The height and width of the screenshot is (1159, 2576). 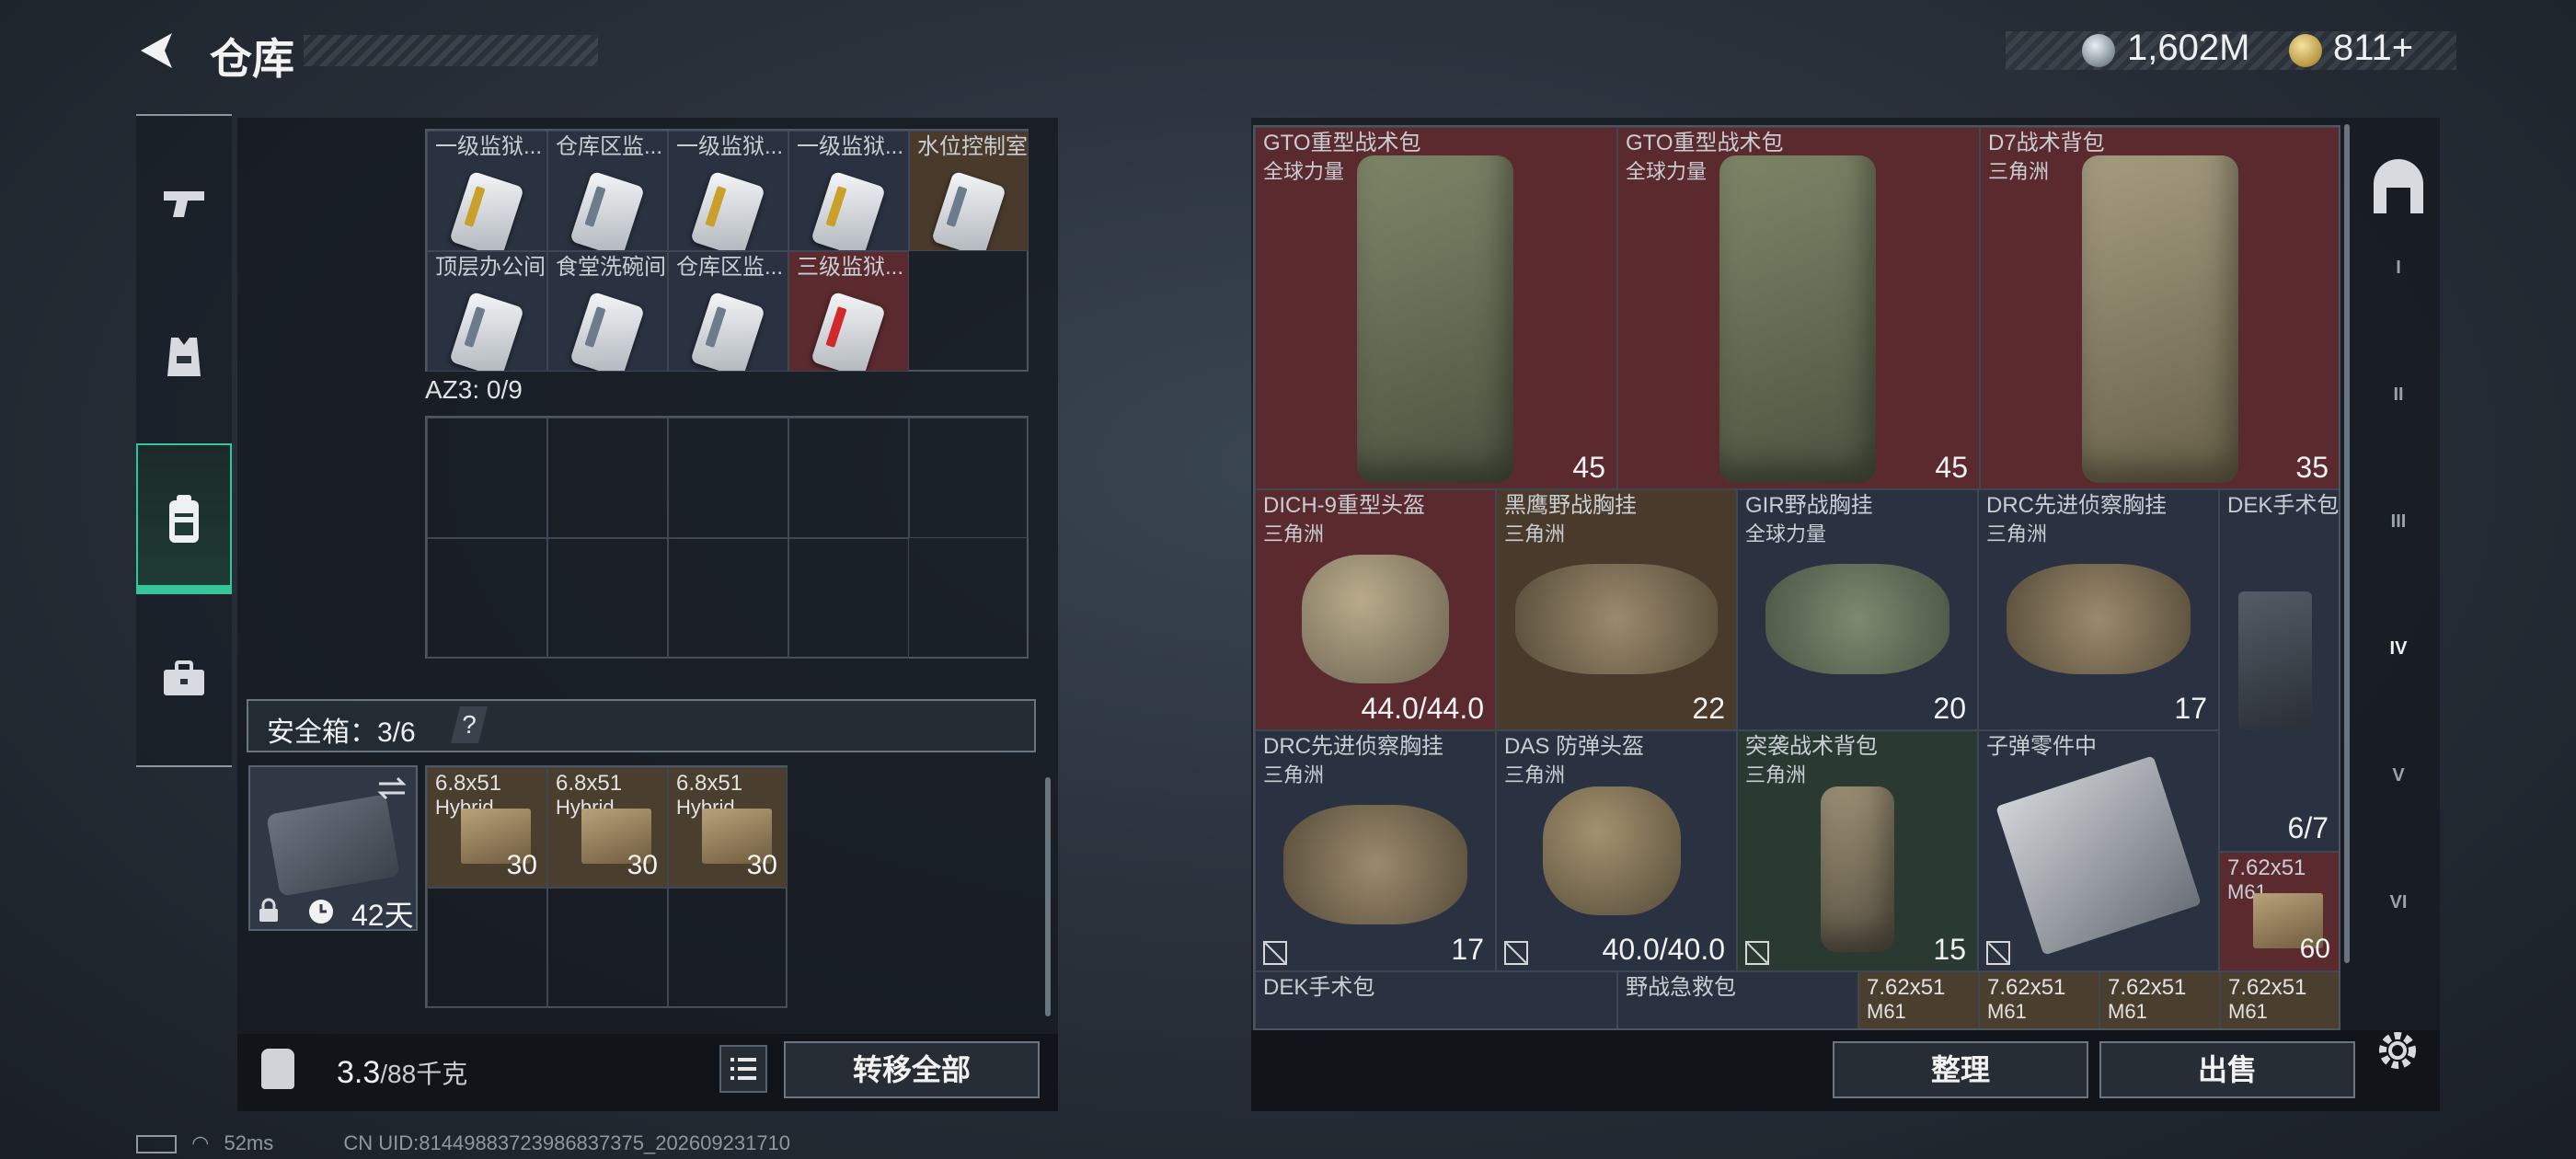 What do you see at coordinates (2398, 188) in the screenshot?
I see `all-items-icon` at bounding box center [2398, 188].